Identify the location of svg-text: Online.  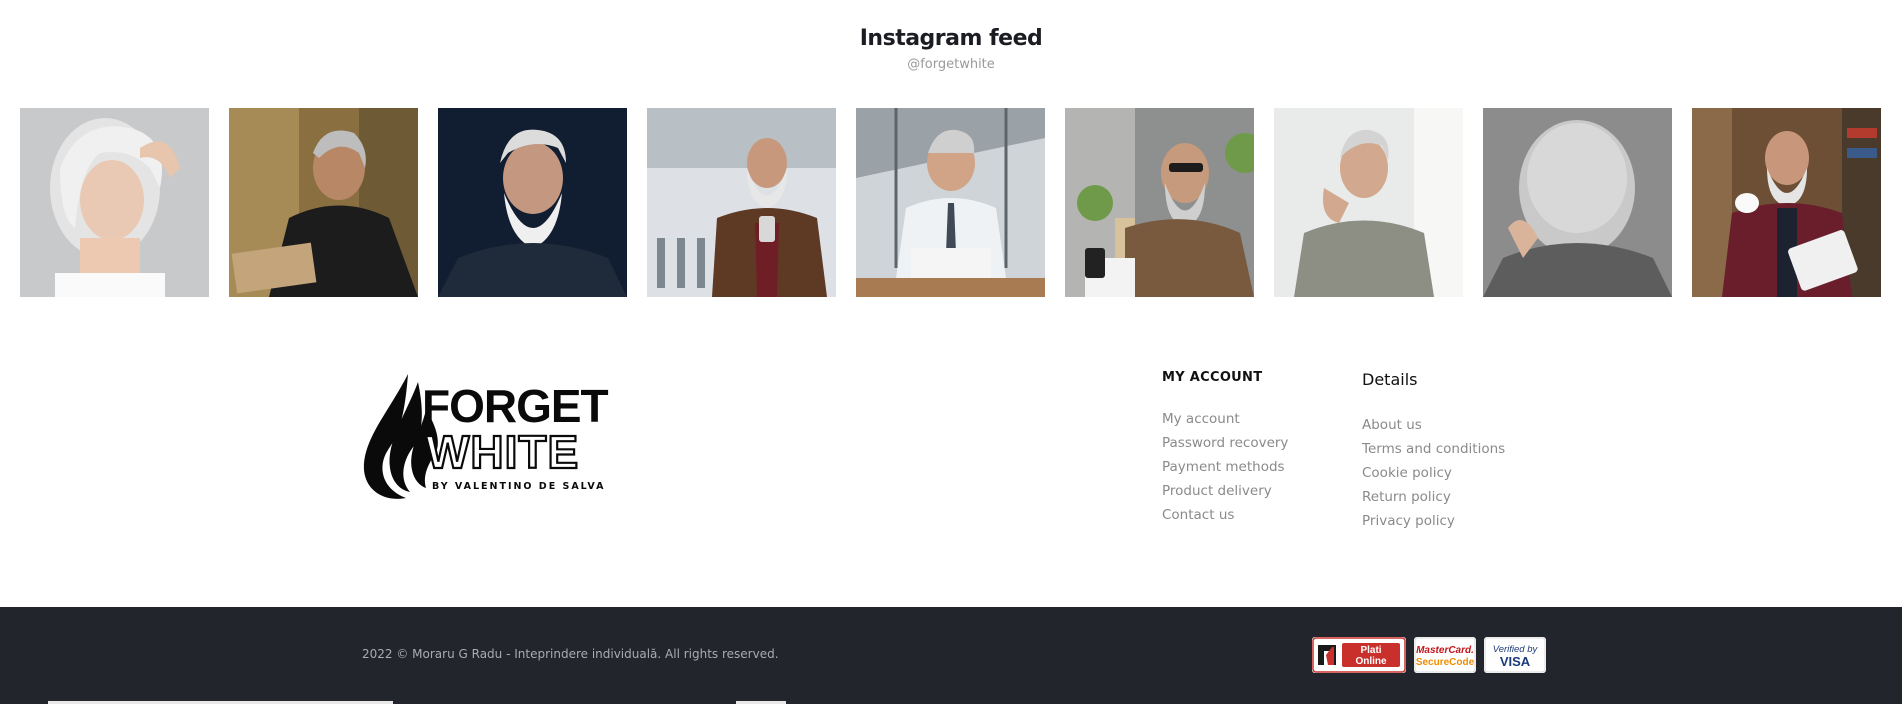
(1371, 661).